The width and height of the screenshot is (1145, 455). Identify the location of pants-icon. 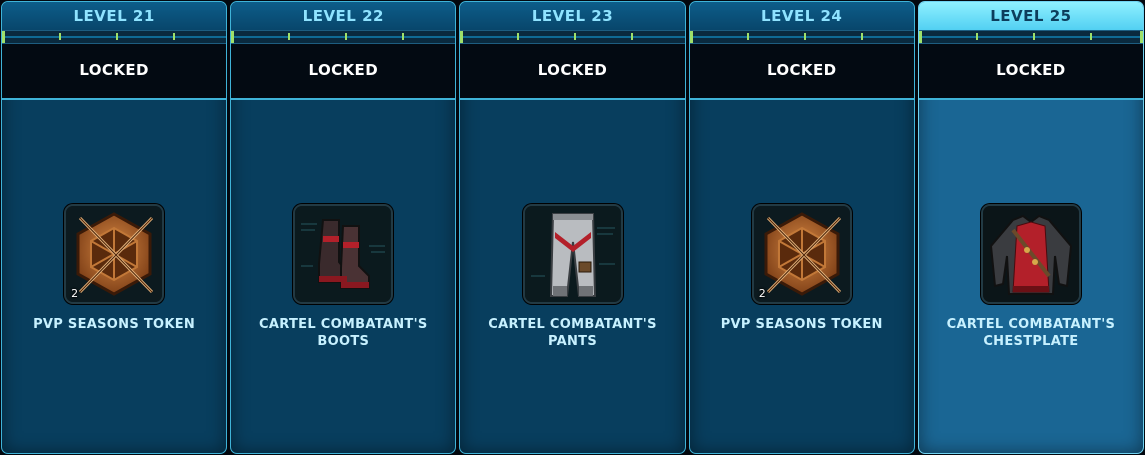
(572, 254).